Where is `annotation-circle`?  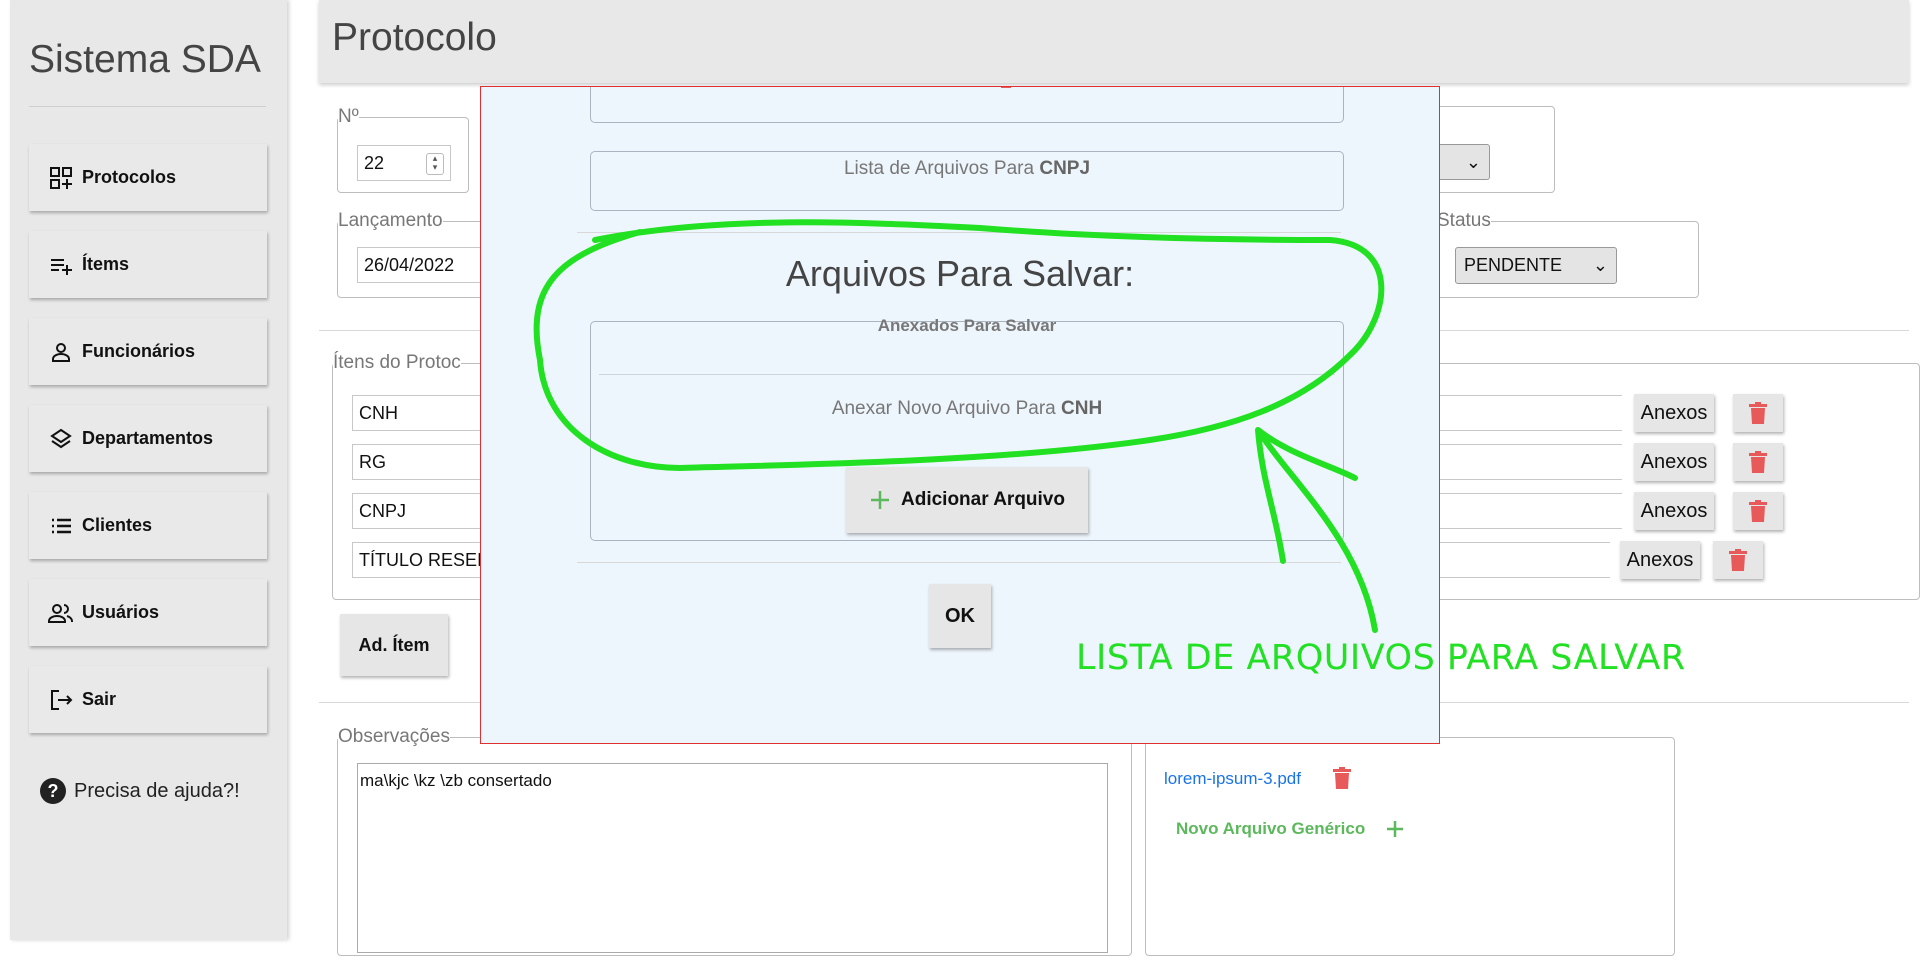
annotation-circle is located at coordinates (959, 345).